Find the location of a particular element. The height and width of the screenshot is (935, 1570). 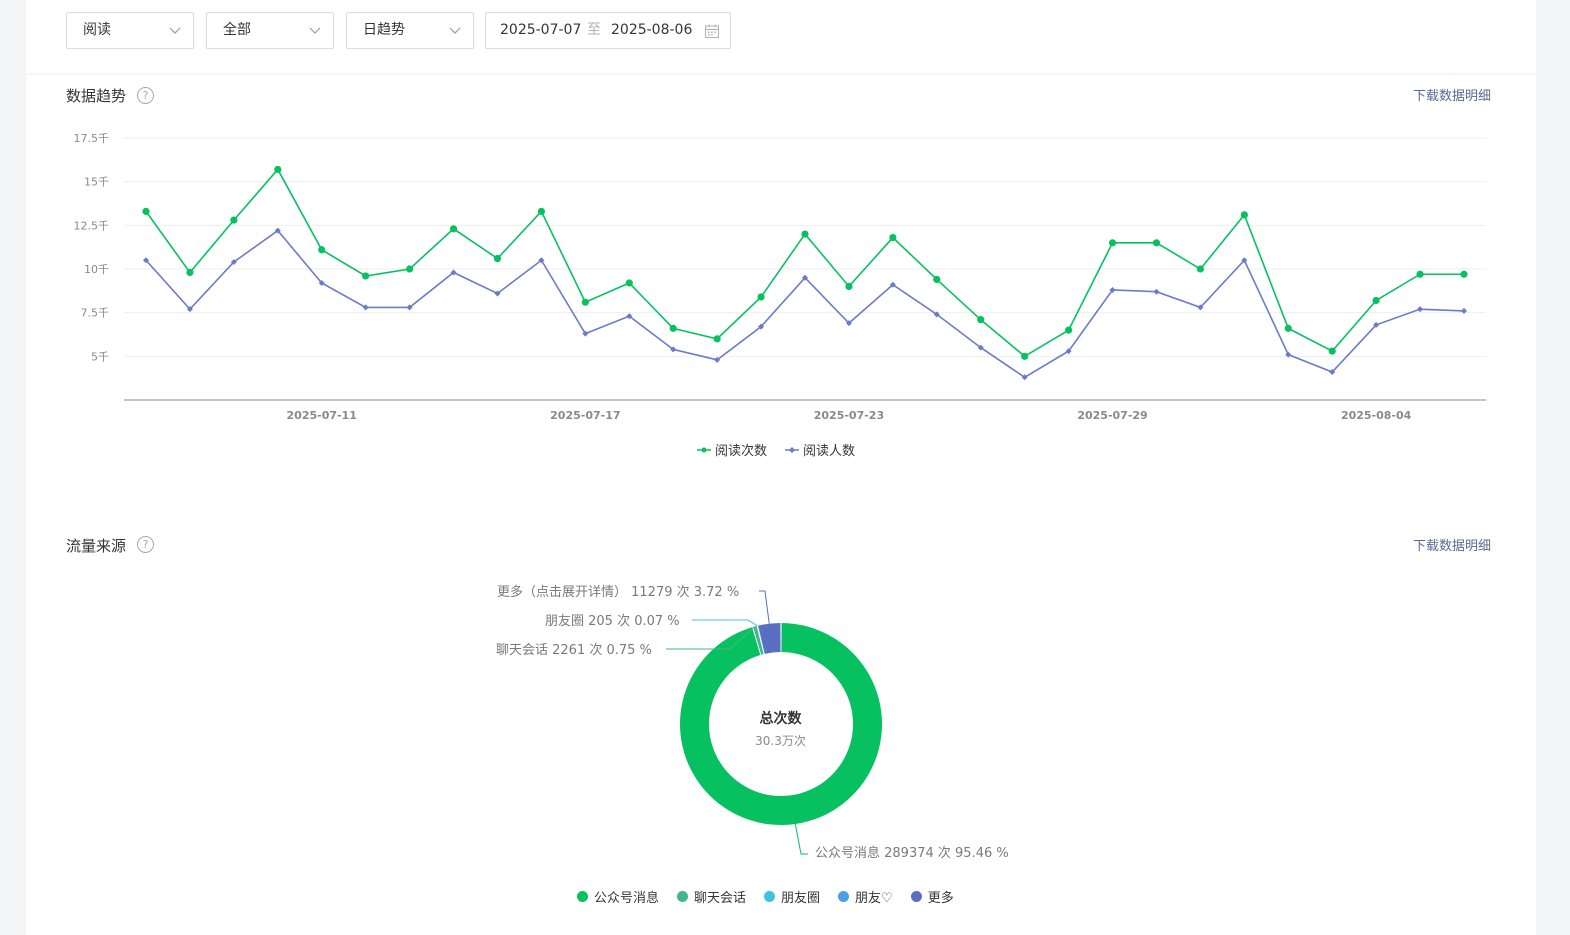

date-end: 2025-08-06 is located at coordinates (651, 30).